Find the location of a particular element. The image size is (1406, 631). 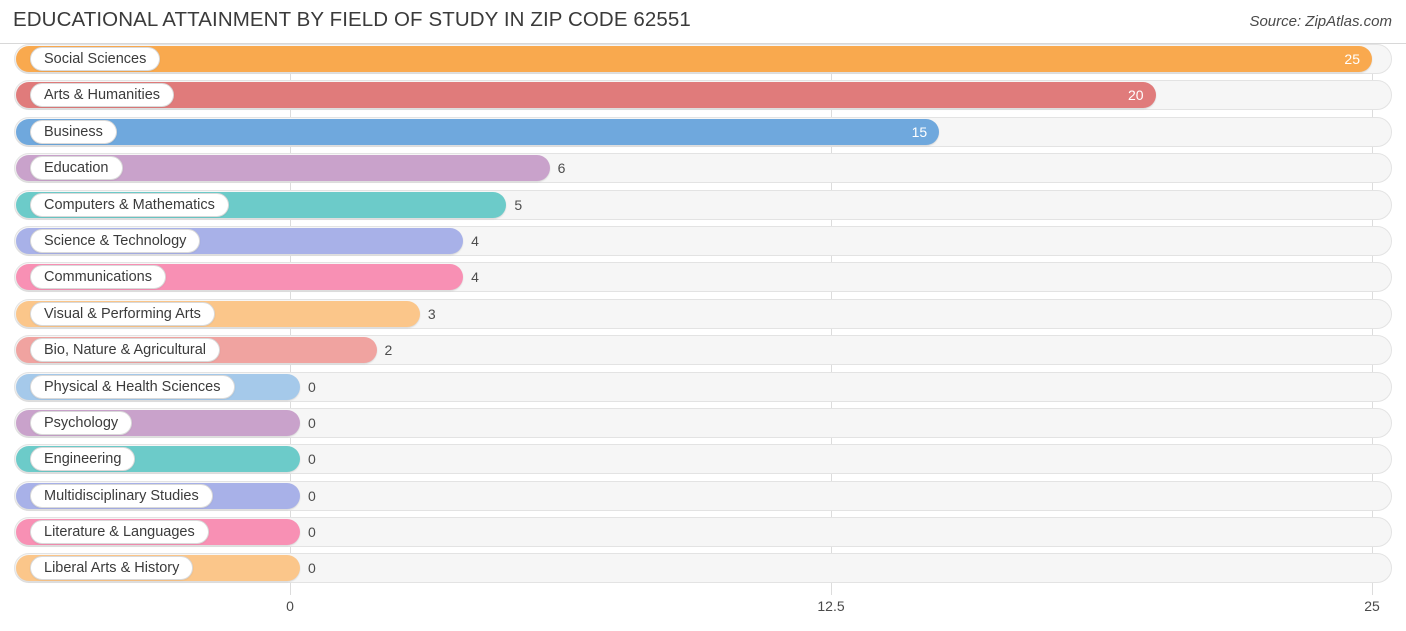

bar-label: Computers & Mathematics is located at coordinates (129, 204).